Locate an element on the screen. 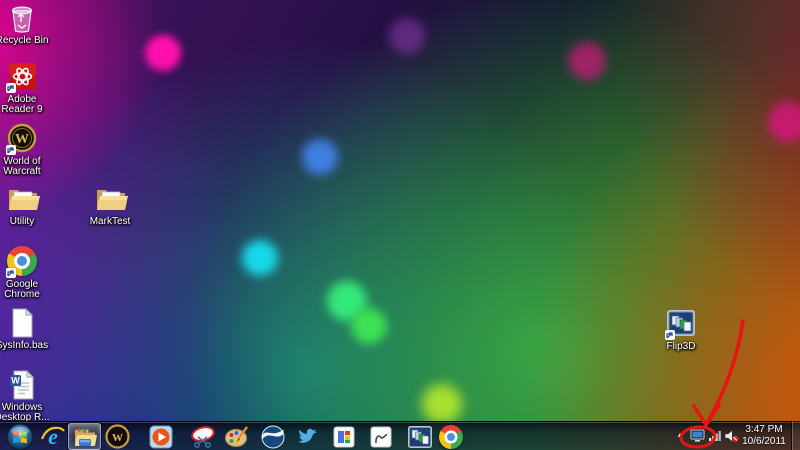 This screenshot has height=450, width=800. taskbar-item-twitter is located at coordinates (308, 436).